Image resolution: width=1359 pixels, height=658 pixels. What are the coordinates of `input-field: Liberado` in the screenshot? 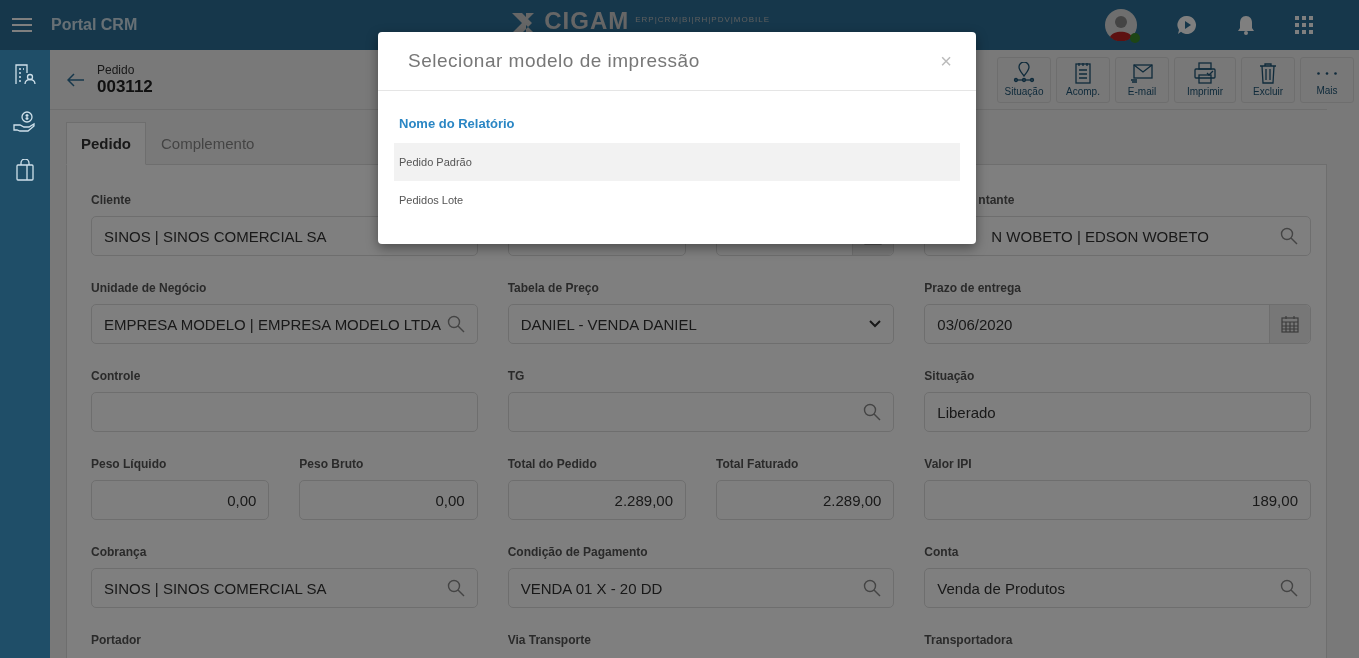 It's located at (1117, 412).